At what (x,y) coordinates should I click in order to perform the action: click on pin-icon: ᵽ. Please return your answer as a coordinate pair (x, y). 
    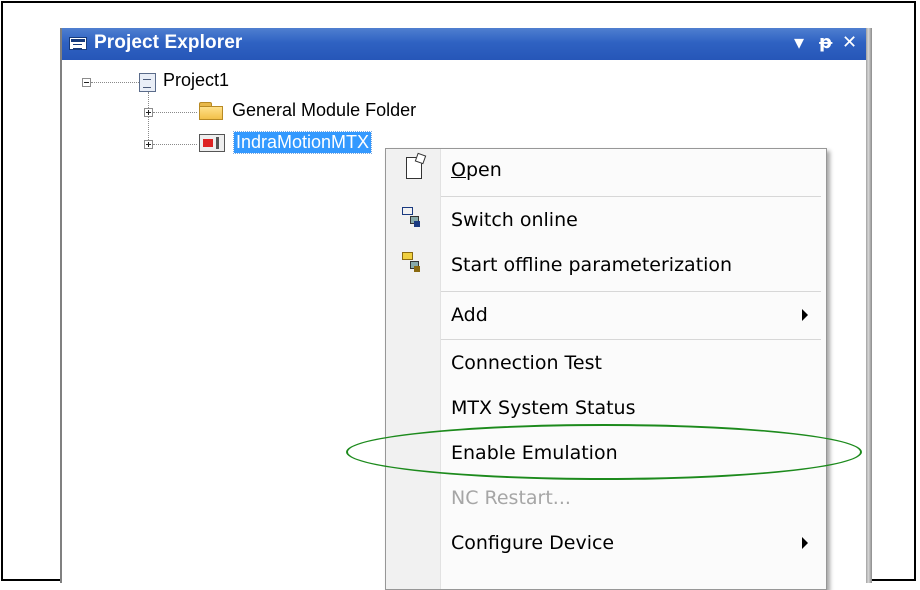
    Looking at the image, I should click on (825, 42).